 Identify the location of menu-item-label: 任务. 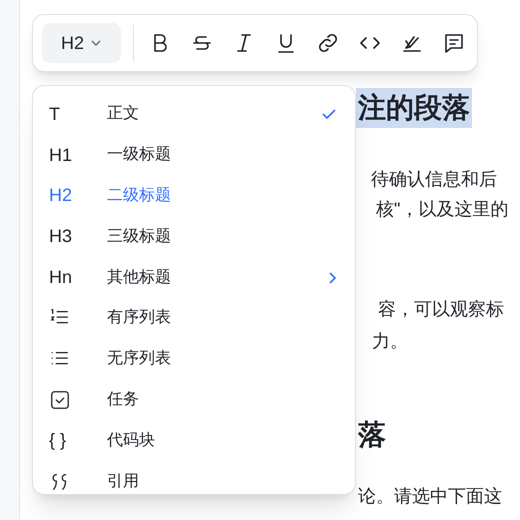
(123, 400).